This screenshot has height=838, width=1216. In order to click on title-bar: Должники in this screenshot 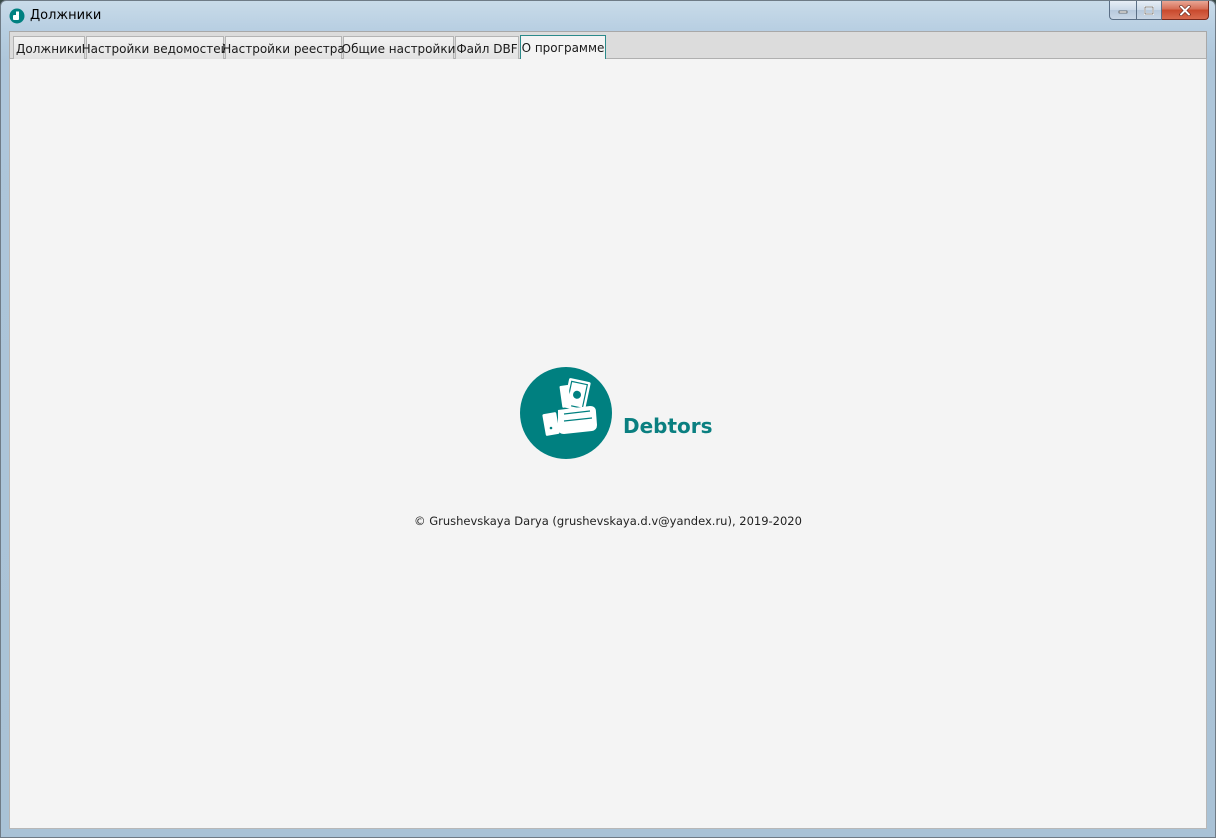, I will do `click(608, 16)`.